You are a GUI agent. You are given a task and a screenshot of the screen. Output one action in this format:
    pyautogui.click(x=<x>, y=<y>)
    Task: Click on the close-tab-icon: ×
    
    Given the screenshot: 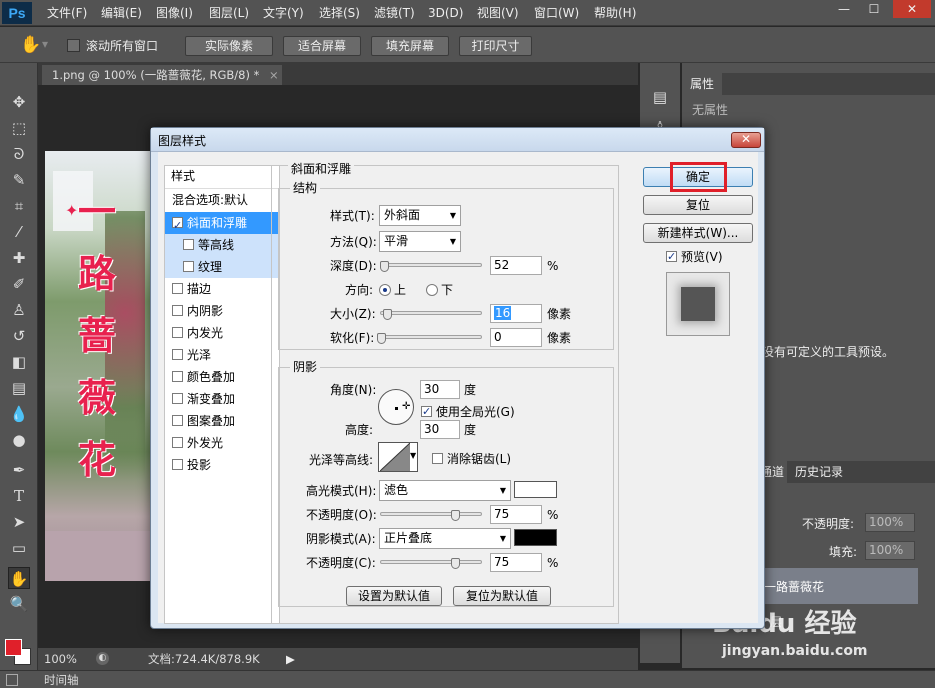 What is the action you would take?
    pyautogui.click(x=274, y=75)
    